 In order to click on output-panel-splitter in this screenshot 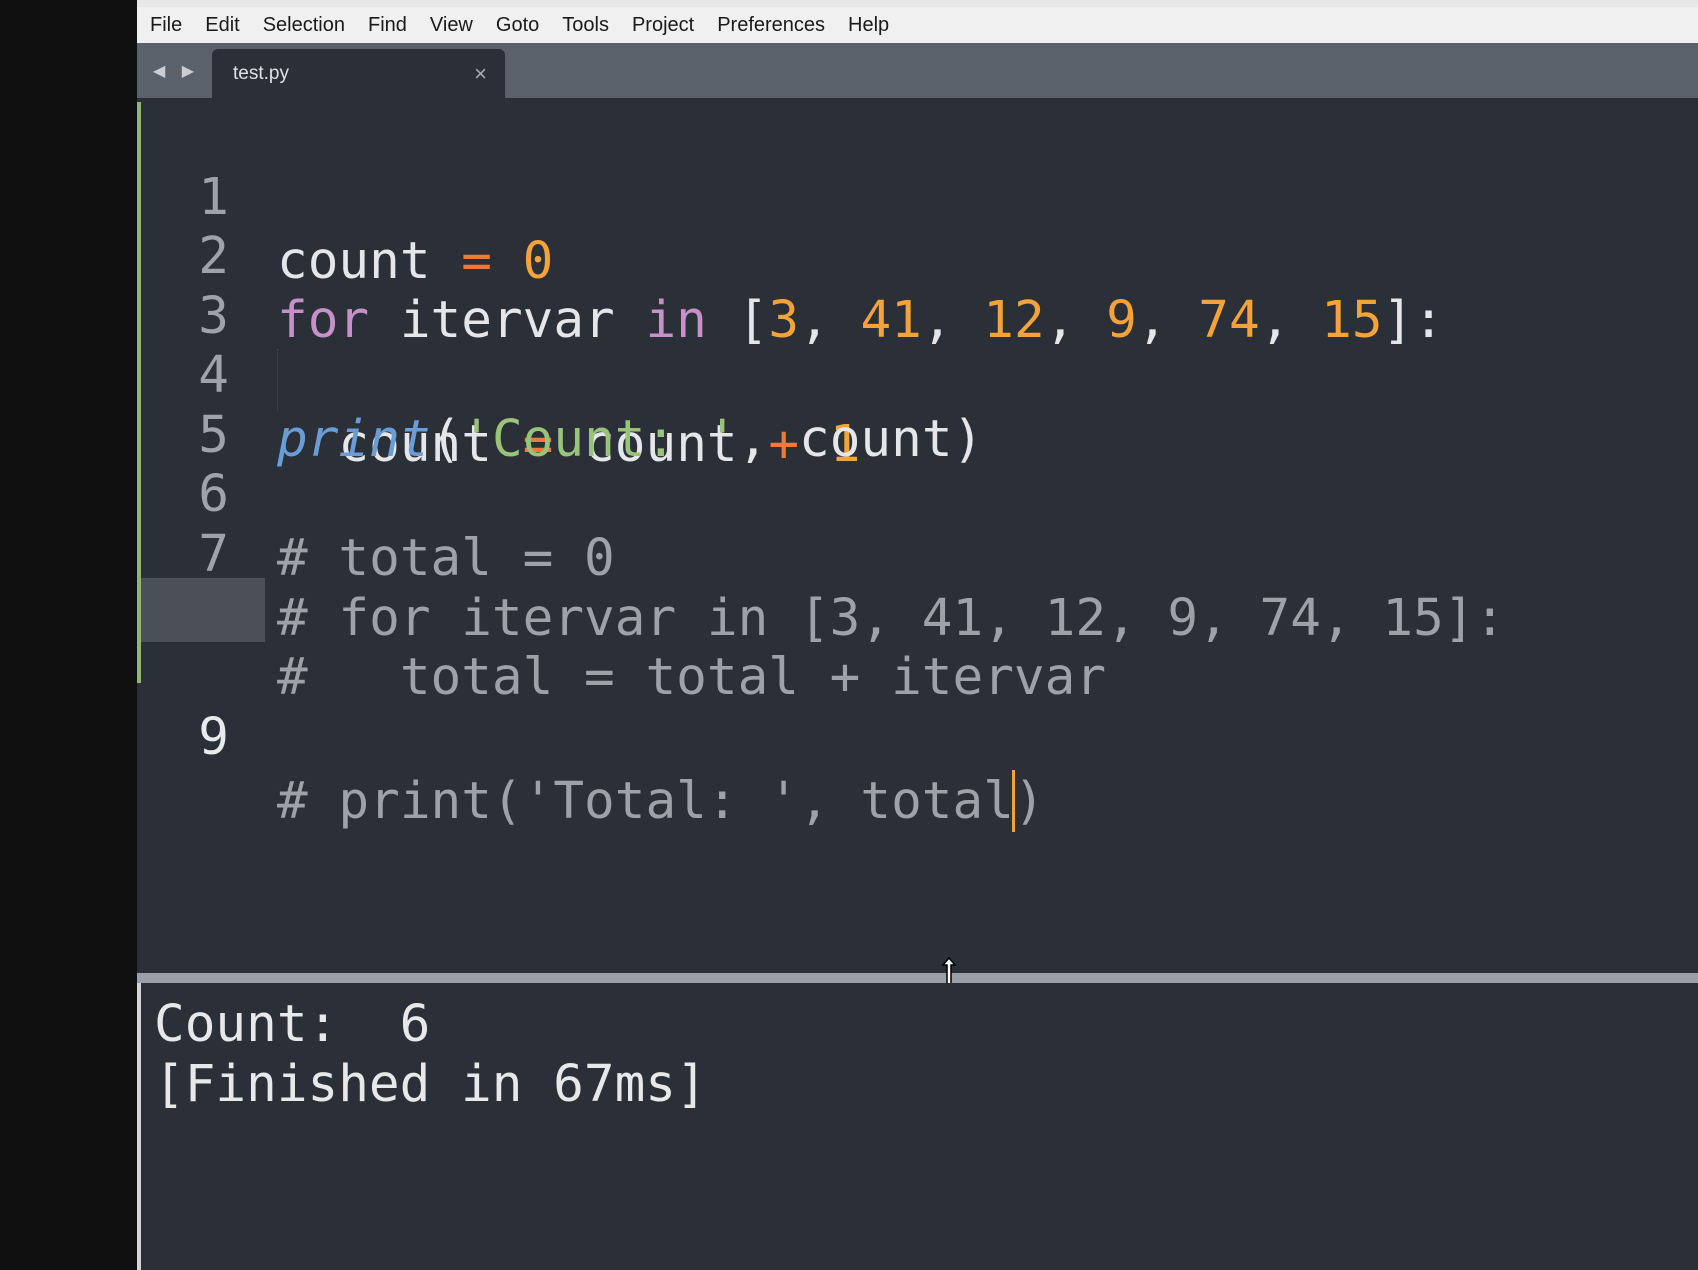, I will do `click(917, 978)`.